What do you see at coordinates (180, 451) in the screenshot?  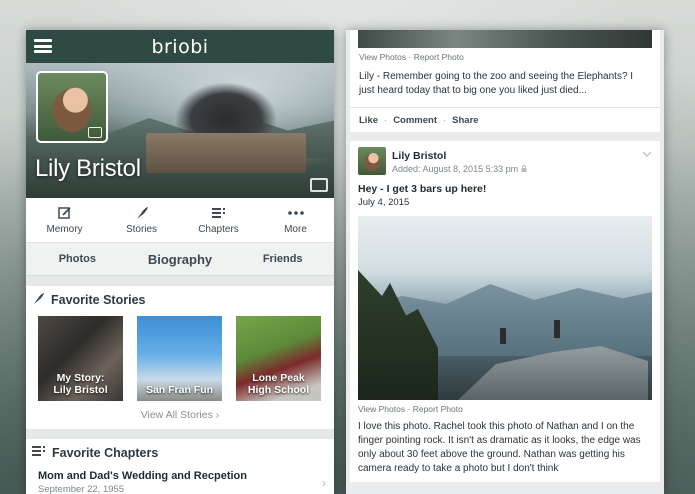 I see `favorite-chapters-heading: Favorite Chapters` at bounding box center [180, 451].